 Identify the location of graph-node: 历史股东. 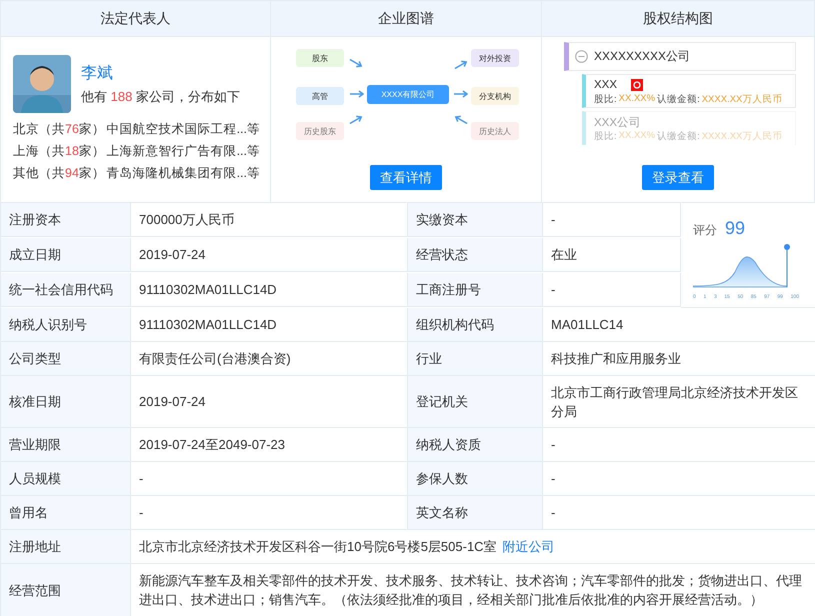
(320, 131).